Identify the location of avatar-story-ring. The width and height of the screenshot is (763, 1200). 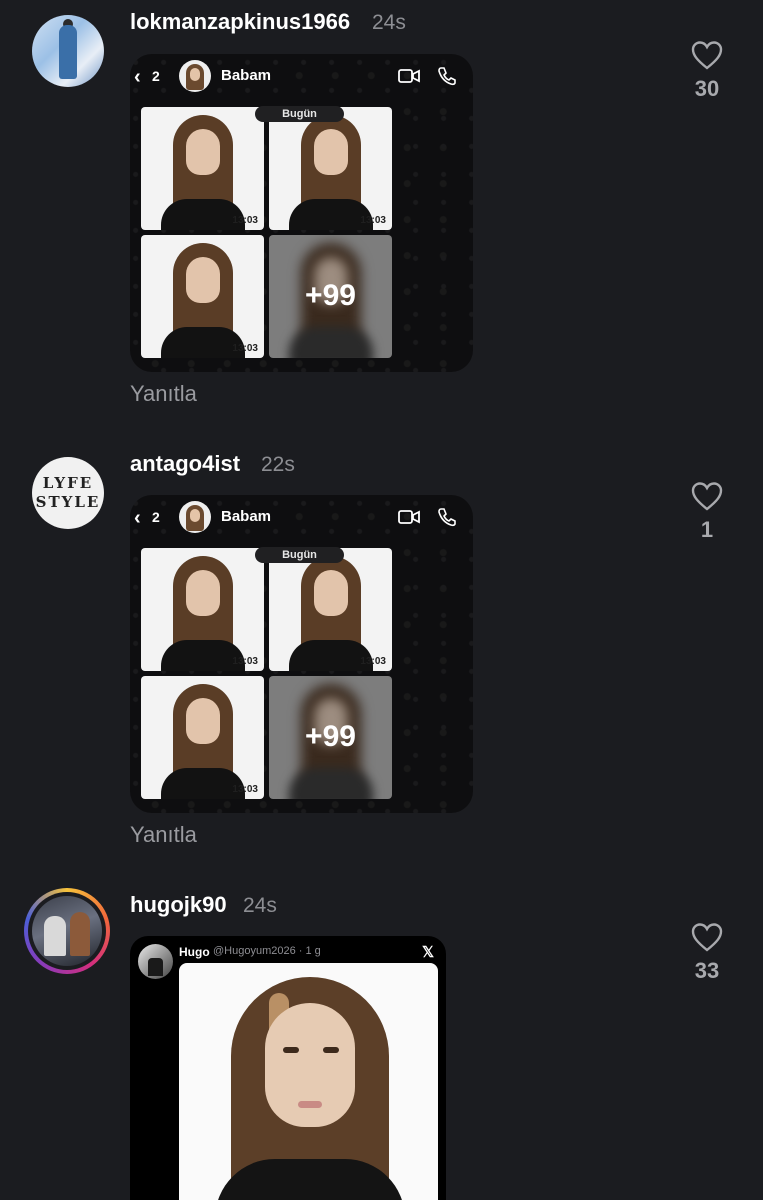
(67, 931).